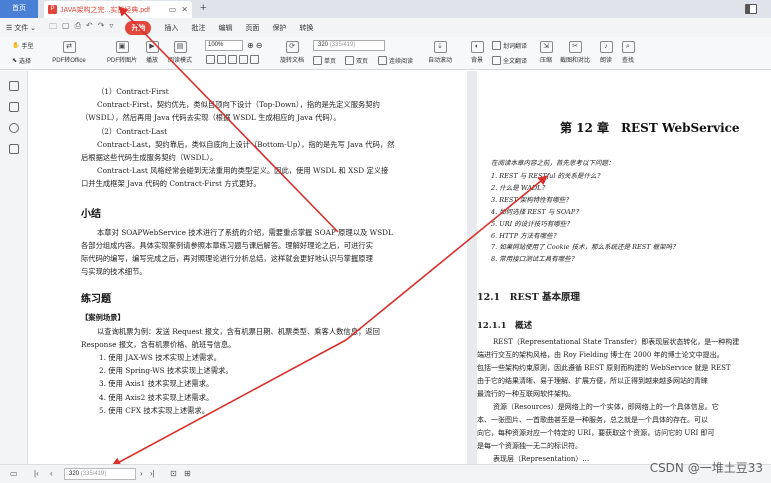  I want to click on speaker-icon: ♪, so click(606, 47).